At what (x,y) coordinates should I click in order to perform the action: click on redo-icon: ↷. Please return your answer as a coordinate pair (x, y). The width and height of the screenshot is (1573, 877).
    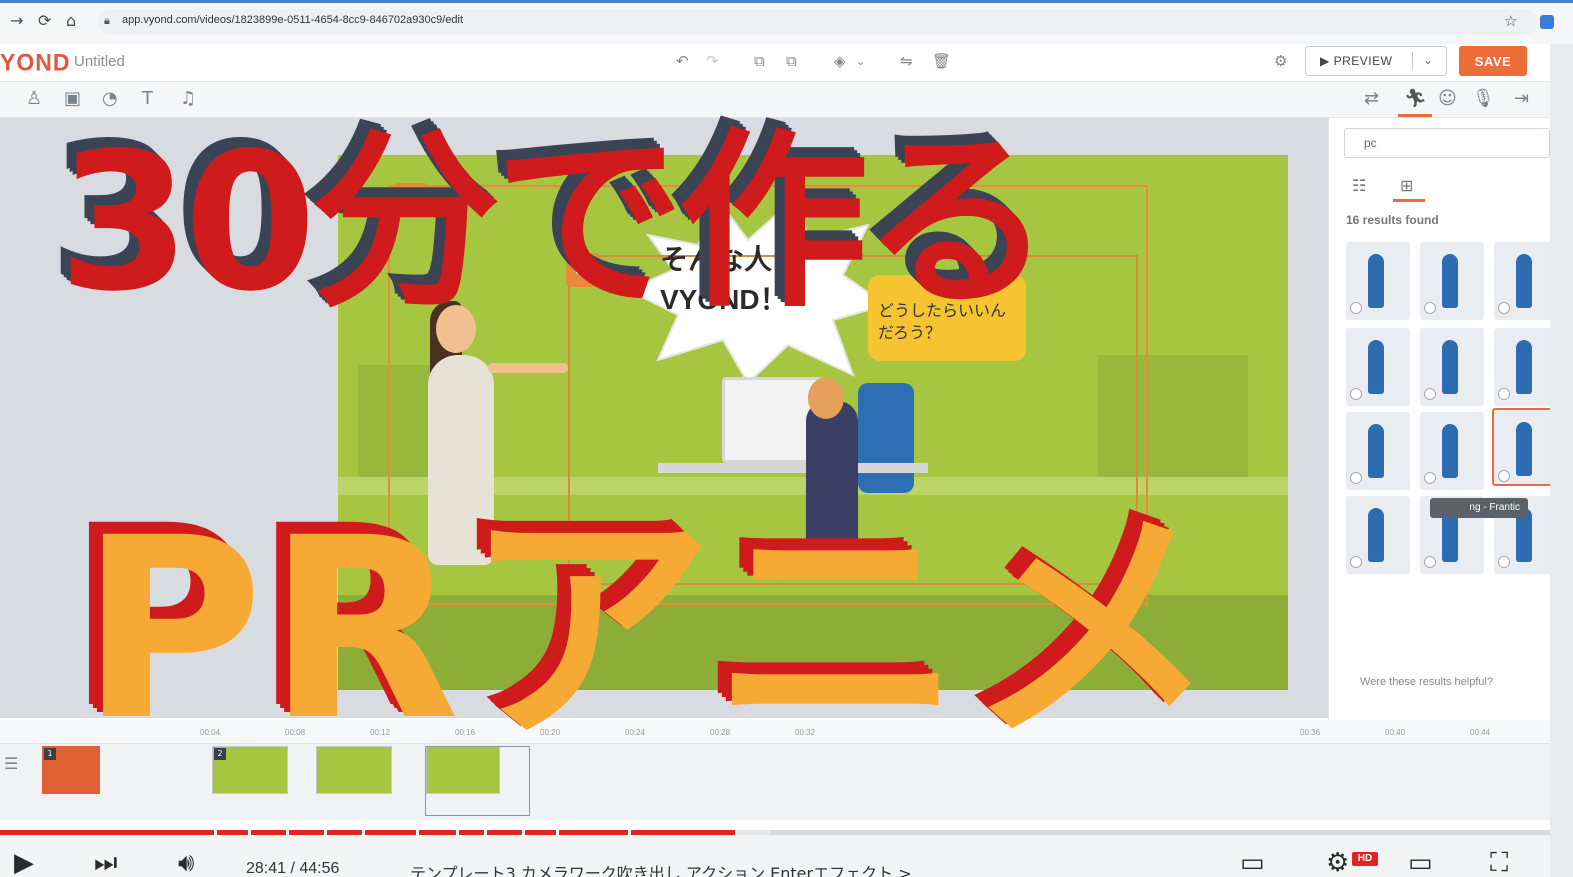
    Looking at the image, I should click on (712, 61).